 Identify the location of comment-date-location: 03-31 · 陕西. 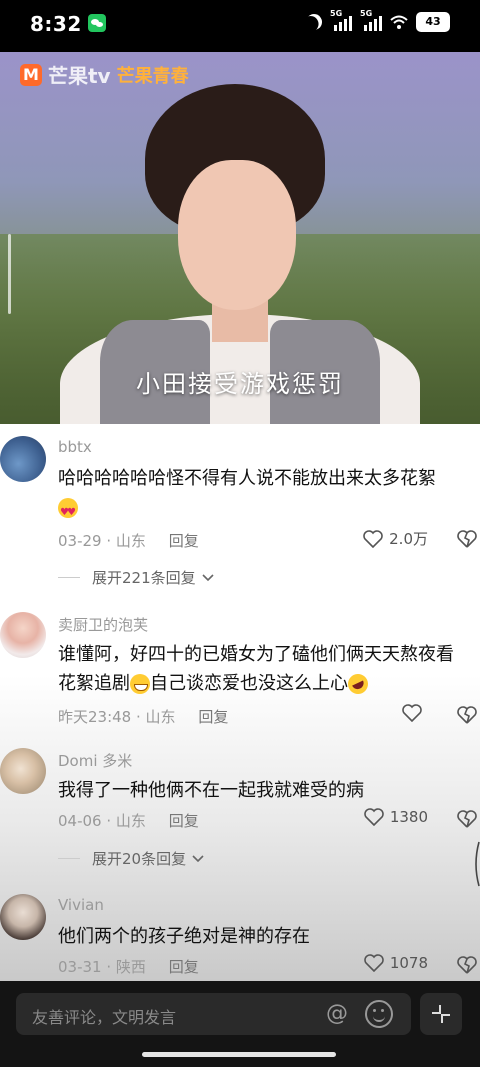
(102, 967).